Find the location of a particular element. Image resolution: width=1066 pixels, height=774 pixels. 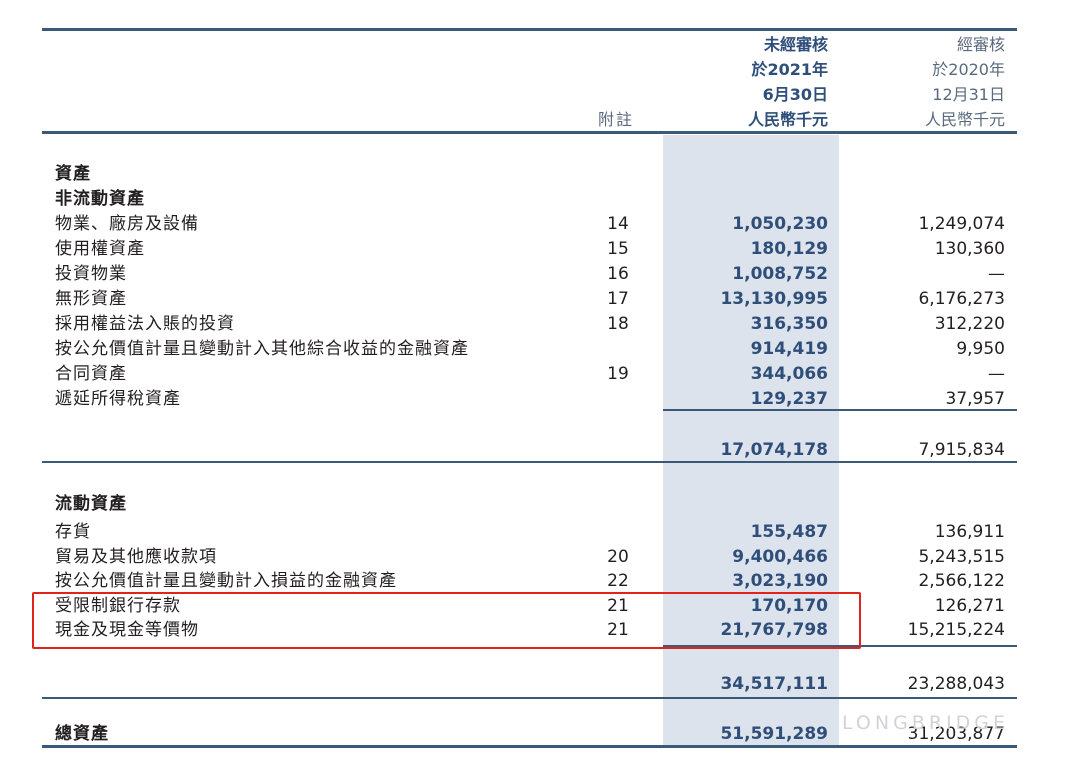

row-label: 無形資產 is located at coordinates (91, 299).